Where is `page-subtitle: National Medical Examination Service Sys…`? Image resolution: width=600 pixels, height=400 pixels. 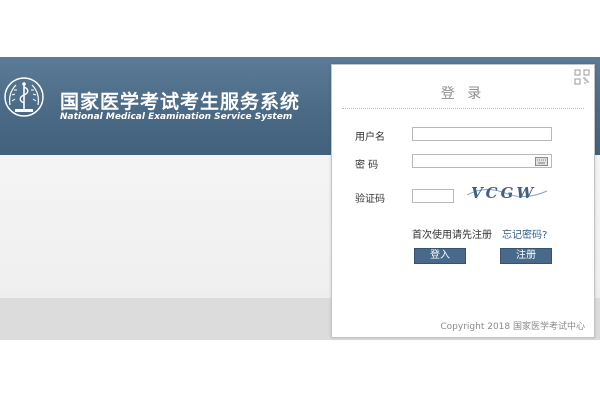
page-subtitle: National Medical Examination Service Sys… is located at coordinates (176, 117).